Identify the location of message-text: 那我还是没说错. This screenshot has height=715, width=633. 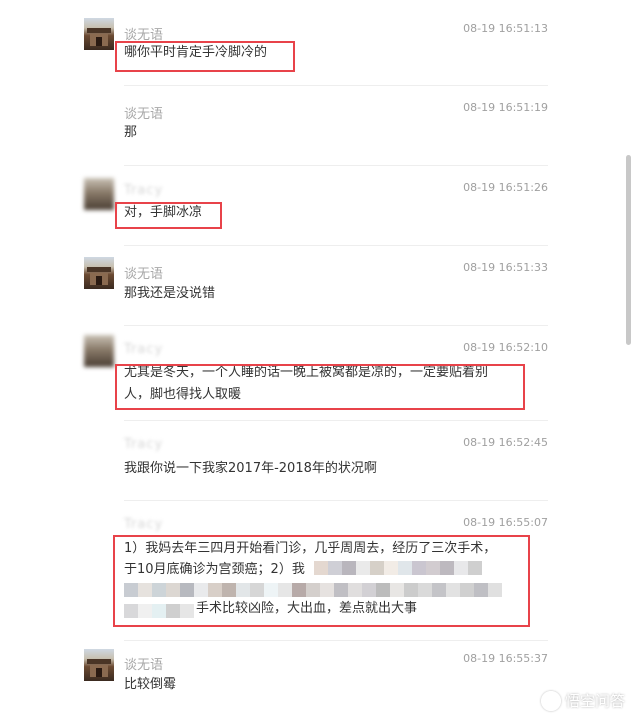
(170, 293).